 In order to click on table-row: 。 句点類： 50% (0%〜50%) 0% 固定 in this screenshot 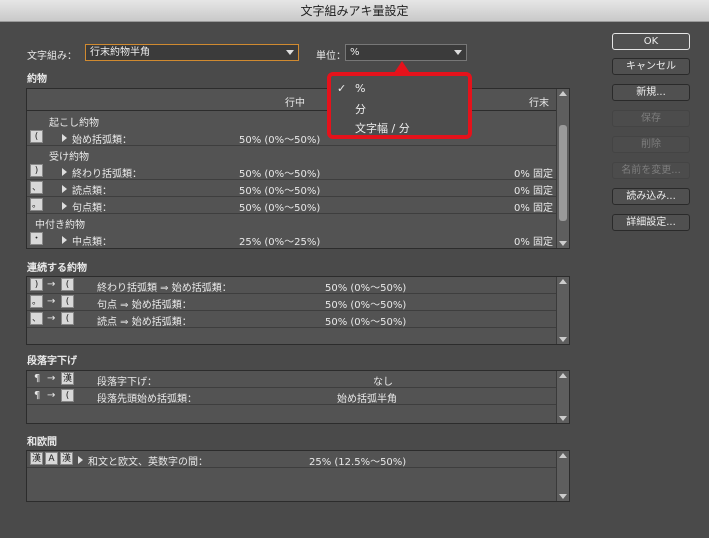, I will do `click(291, 205)`.